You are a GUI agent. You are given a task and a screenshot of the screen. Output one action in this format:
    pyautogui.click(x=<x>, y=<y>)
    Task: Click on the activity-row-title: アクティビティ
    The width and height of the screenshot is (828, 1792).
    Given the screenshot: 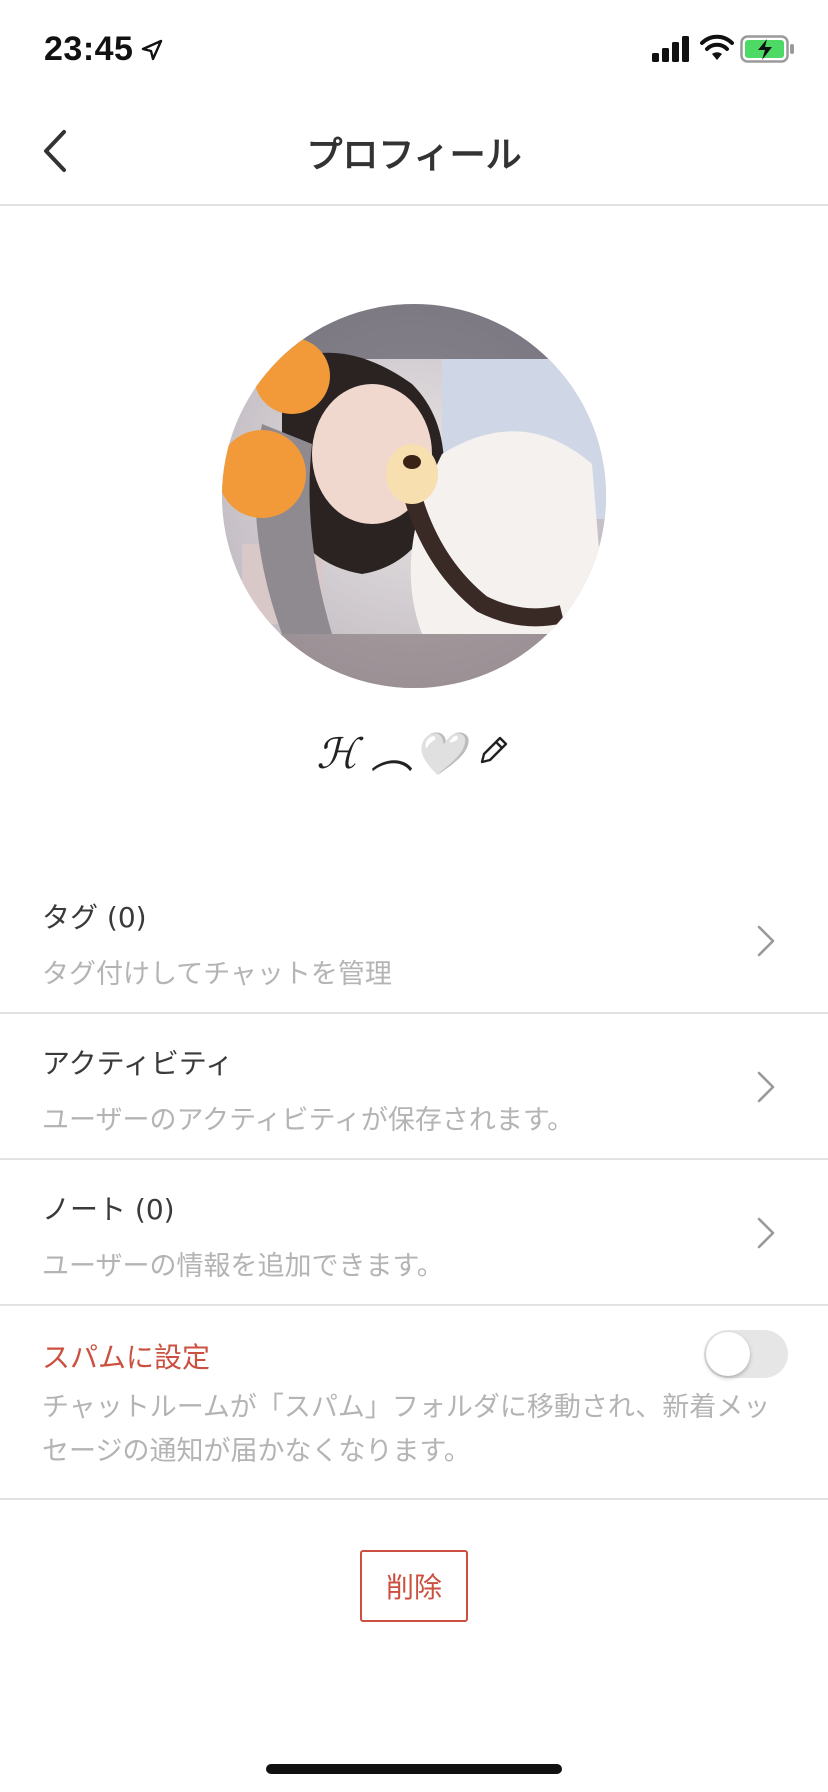 What is the action you would take?
    pyautogui.click(x=138, y=1063)
    